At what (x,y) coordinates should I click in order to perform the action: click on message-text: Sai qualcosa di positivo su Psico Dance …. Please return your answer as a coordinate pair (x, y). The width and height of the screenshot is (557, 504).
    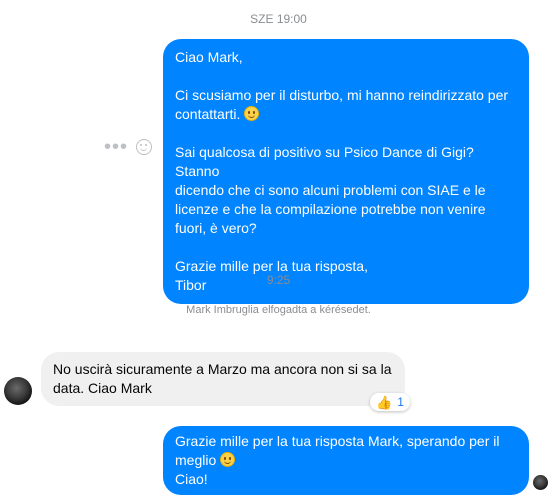
    Looking at the image, I should click on (324, 161).